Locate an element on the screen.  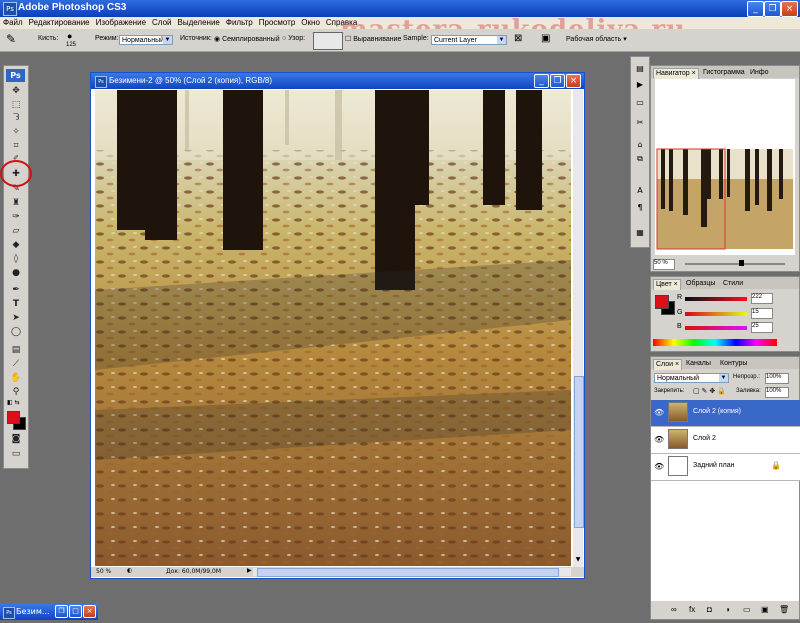
menu-filter: Фильтр is located at coordinates (239, 23).